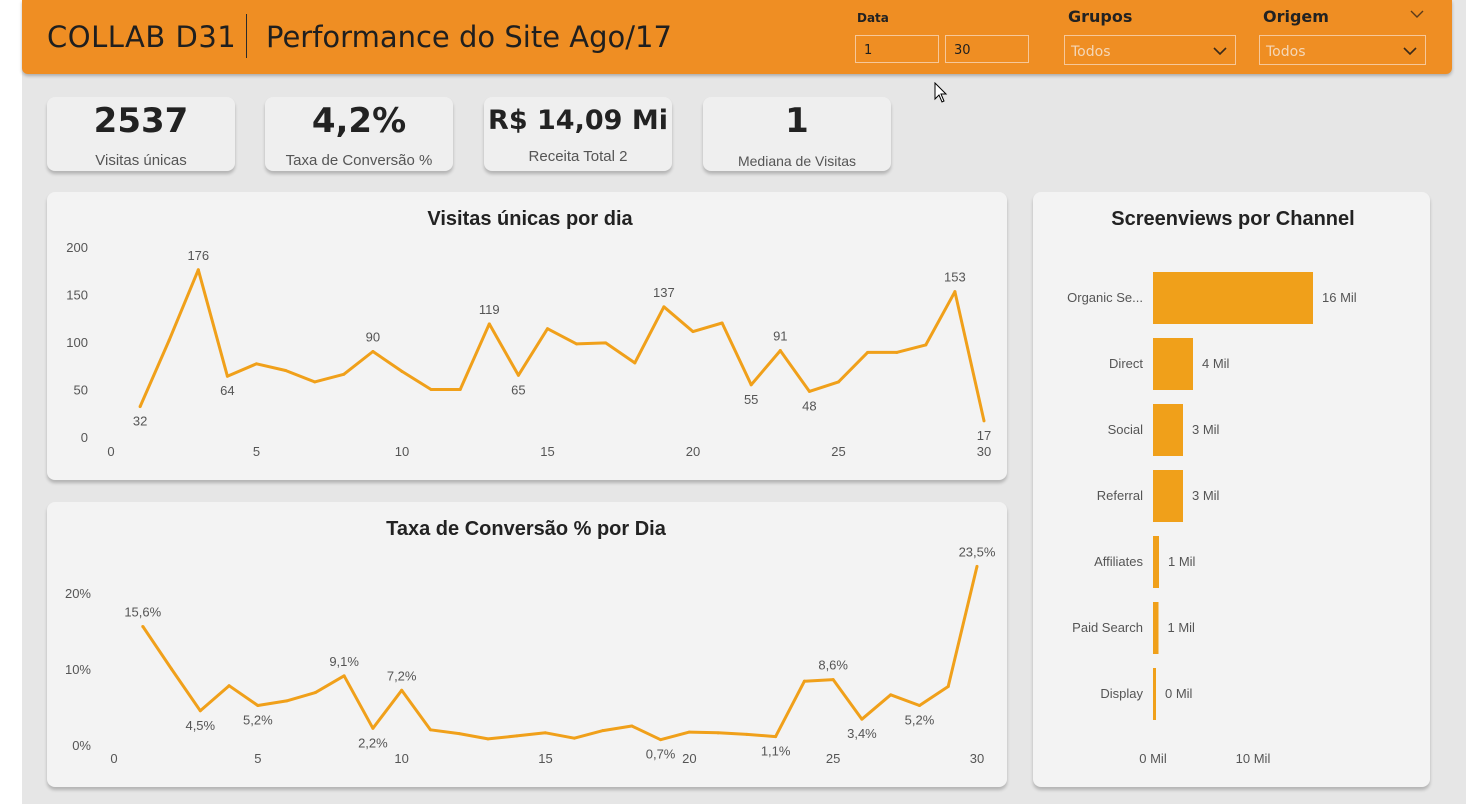  I want to click on kpi-visitas-unicas: 2537 Visitas únicas, so click(141, 134).